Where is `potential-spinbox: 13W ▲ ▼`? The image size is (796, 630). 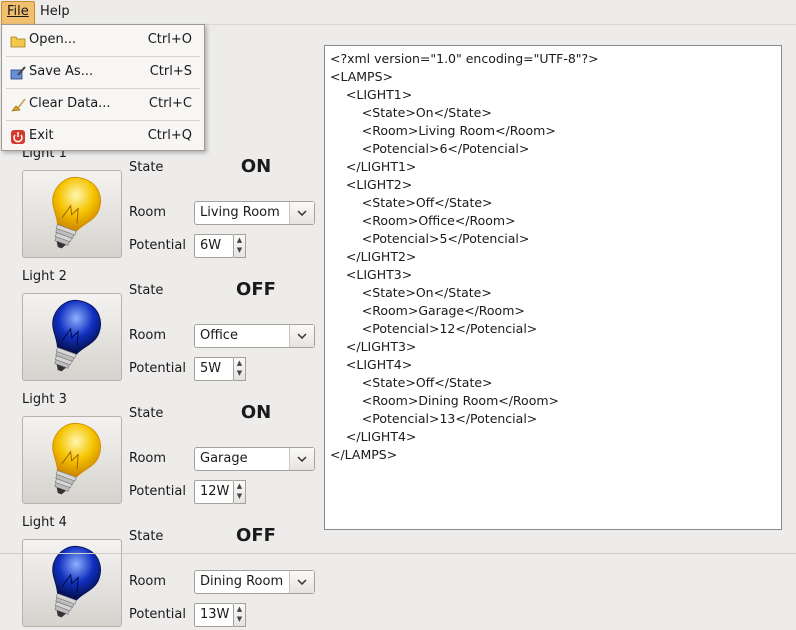 potential-spinbox: 13W ▲ ▼ is located at coordinates (220, 615).